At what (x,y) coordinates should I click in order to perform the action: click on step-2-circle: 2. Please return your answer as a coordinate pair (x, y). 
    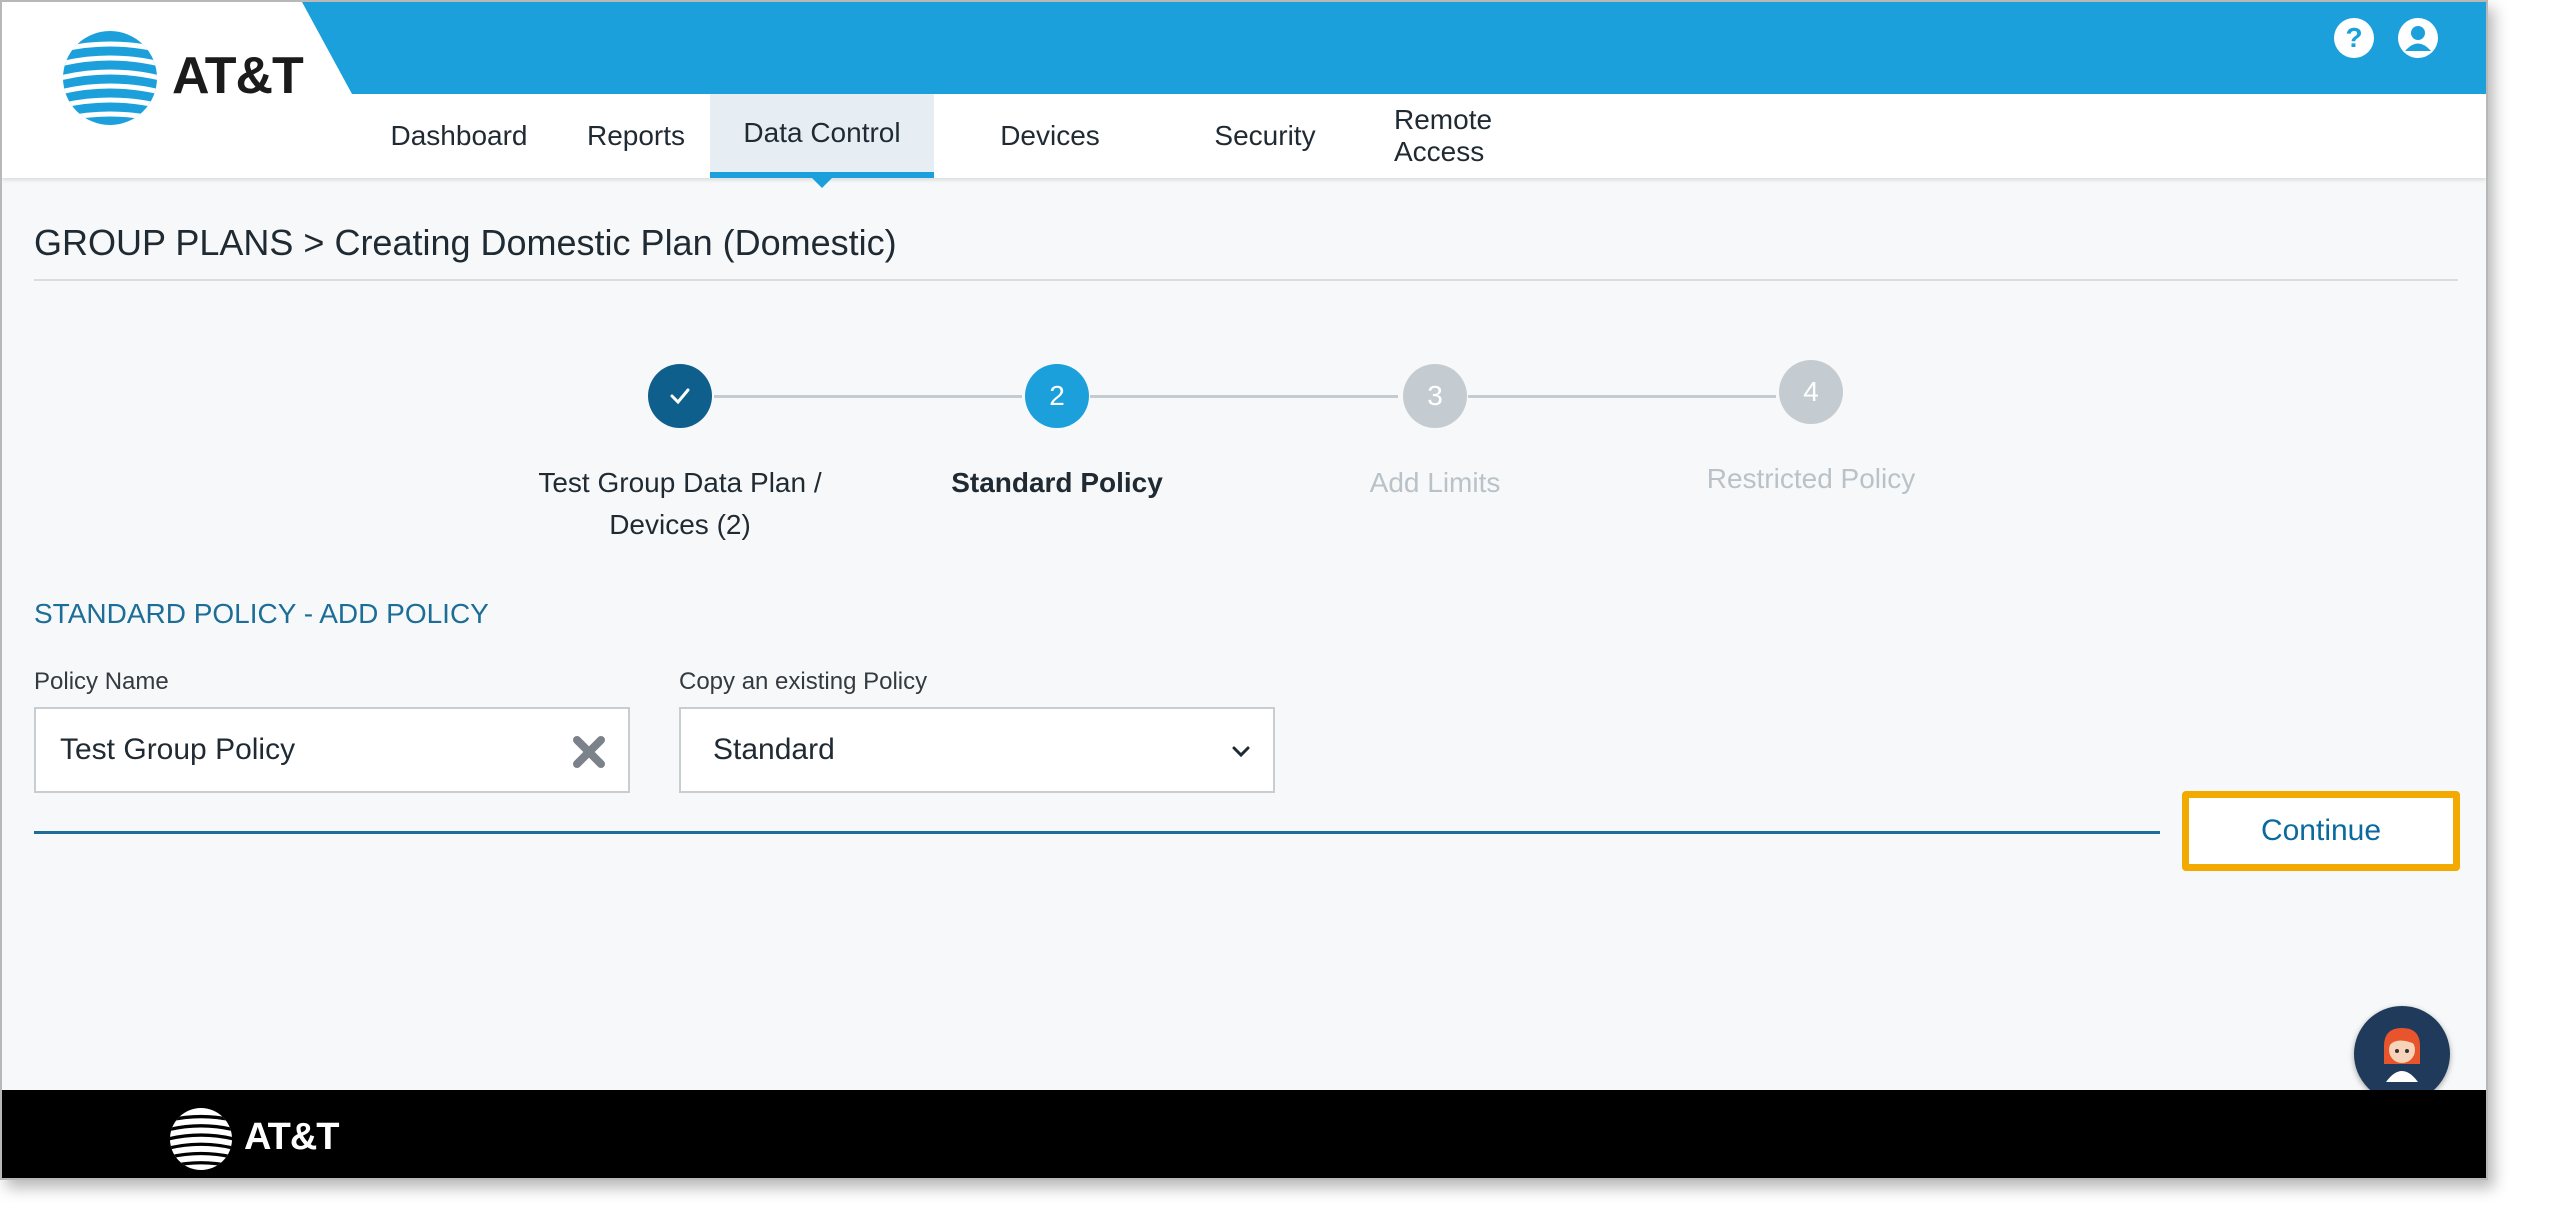
    Looking at the image, I should click on (1057, 396).